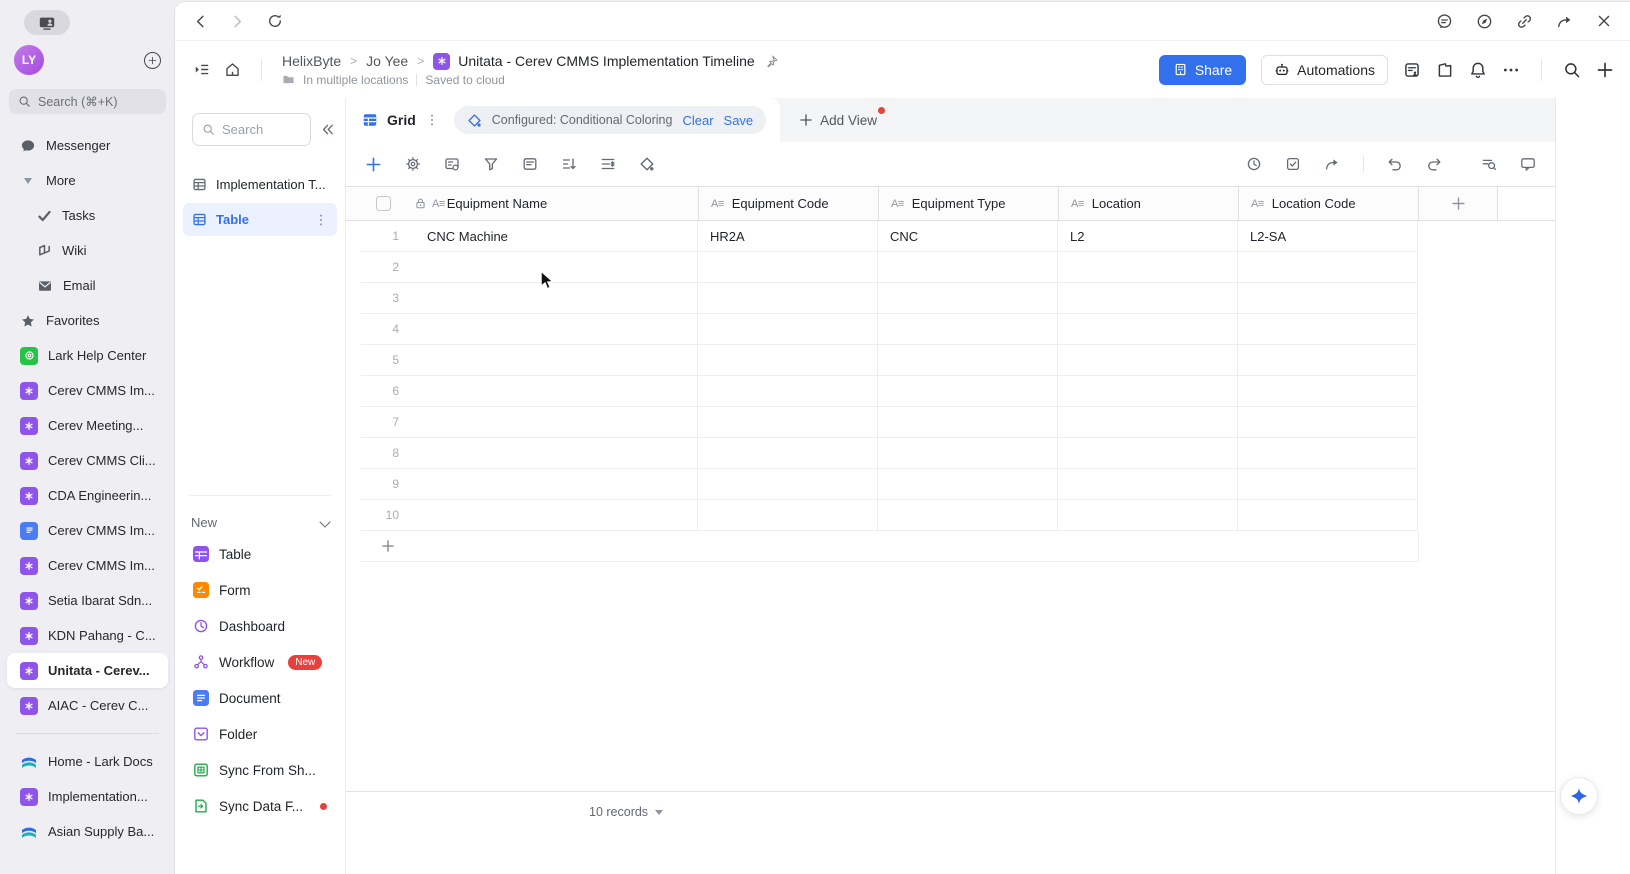 Image resolution: width=1630 pixels, height=874 pixels. What do you see at coordinates (968, 236) in the screenshot?
I see `cell-equipment-type: CNC` at bounding box center [968, 236].